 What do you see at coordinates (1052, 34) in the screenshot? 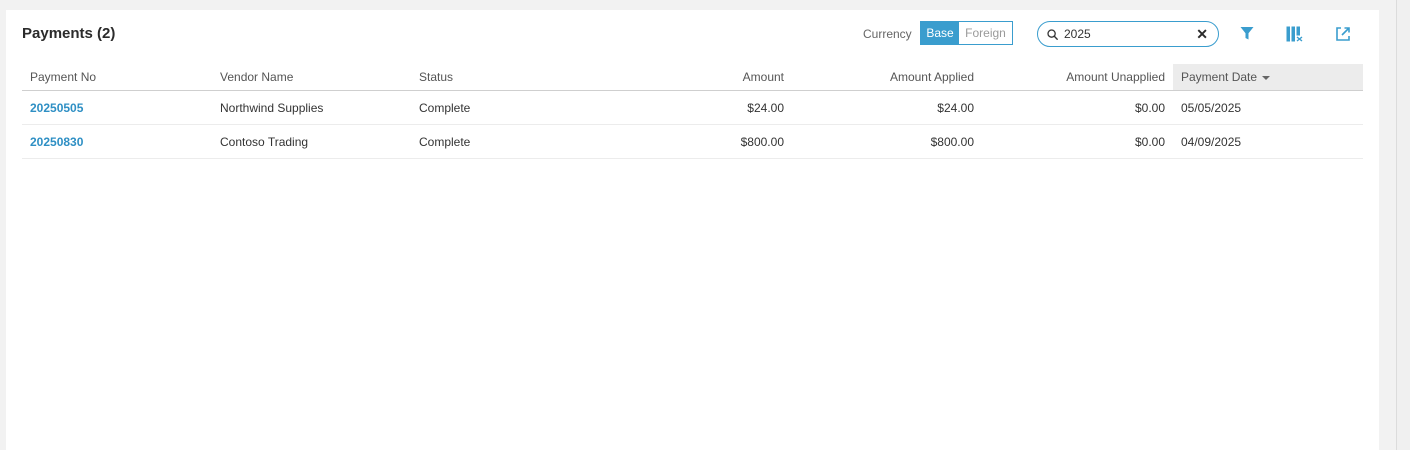
I see `search-icon` at bounding box center [1052, 34].